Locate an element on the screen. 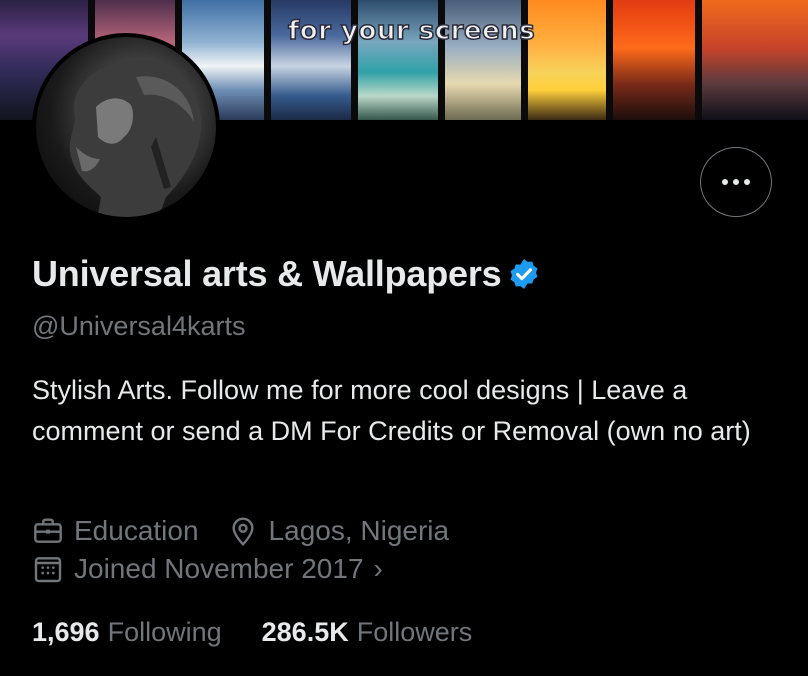  more-horizontal-icon is located at coordinates (736, 182).